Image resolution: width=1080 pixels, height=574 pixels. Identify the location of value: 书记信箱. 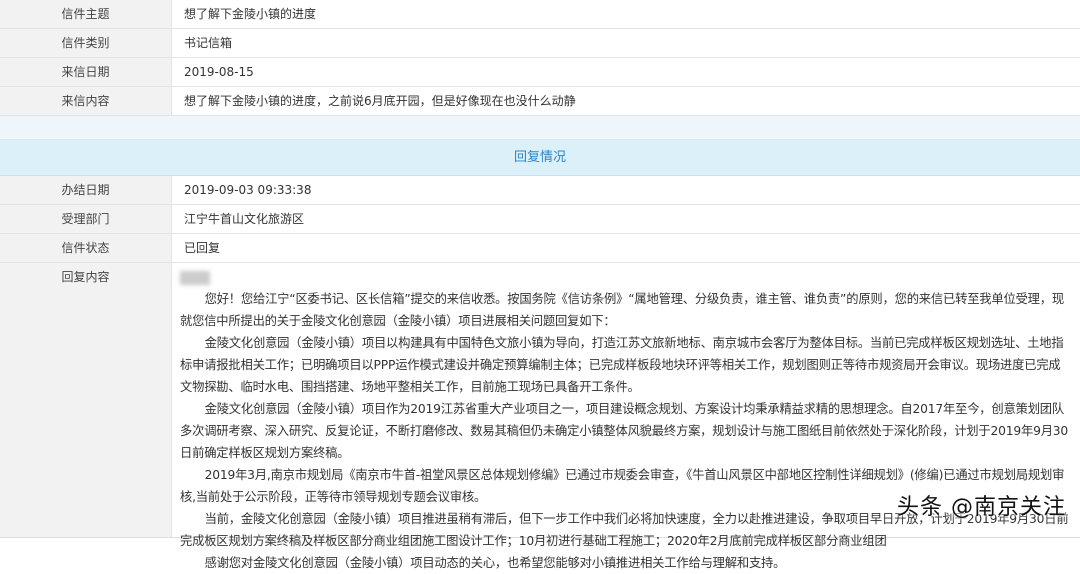
(208, 43).